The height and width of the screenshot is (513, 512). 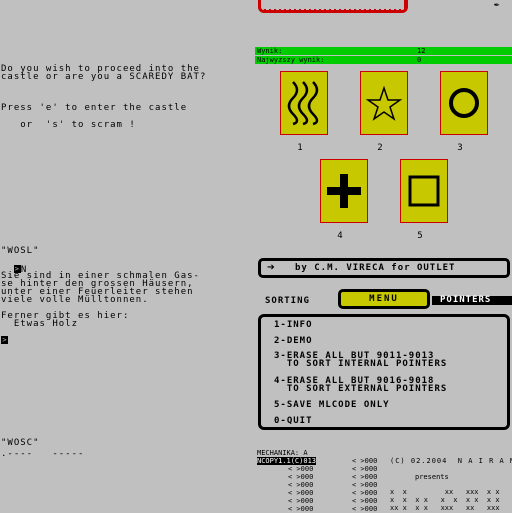 I want to click on credit-text: by C.M. VIRECA for OUTLET, so click(x=375, y=268).